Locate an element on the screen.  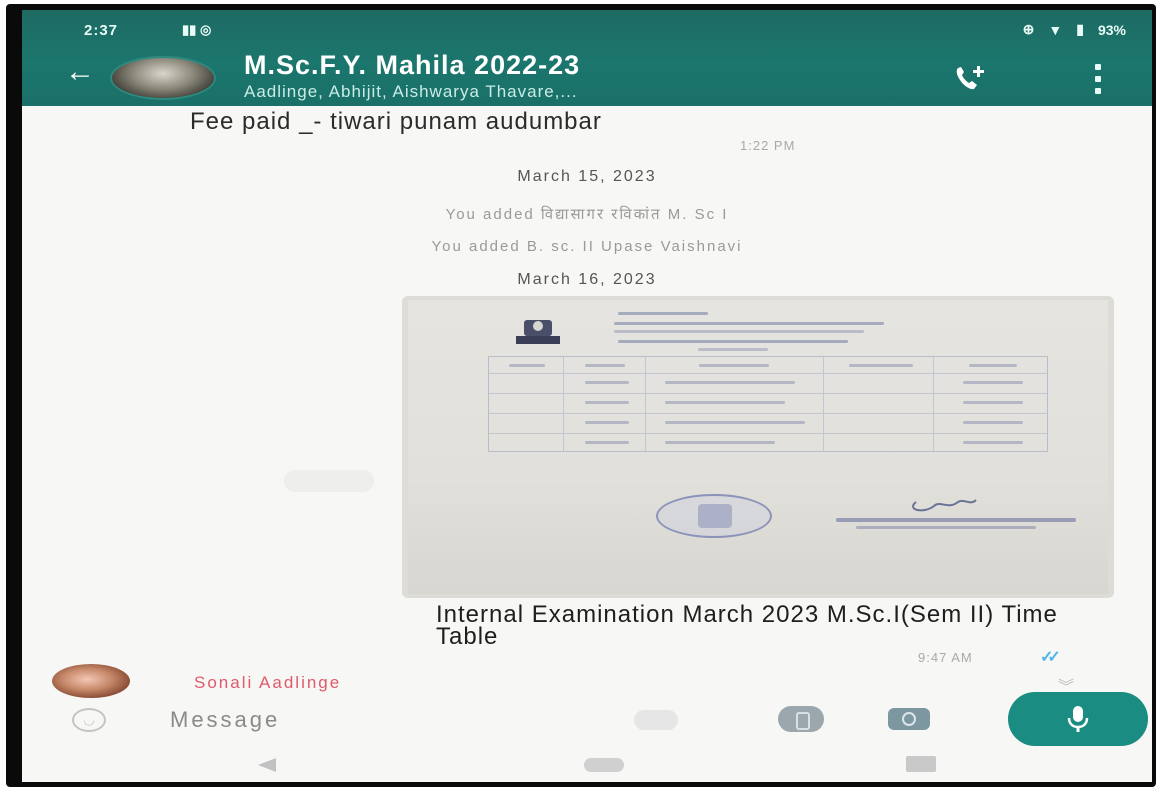
camera-icon is located at coordinates (909, 719).